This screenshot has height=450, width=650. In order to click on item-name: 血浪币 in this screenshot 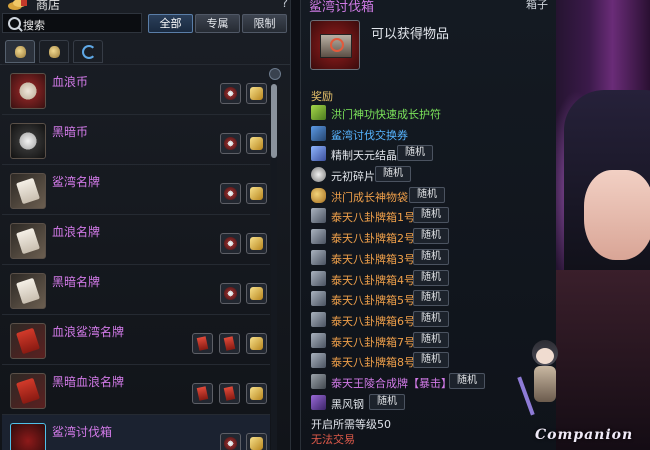, I will do `click(70, 82)`.